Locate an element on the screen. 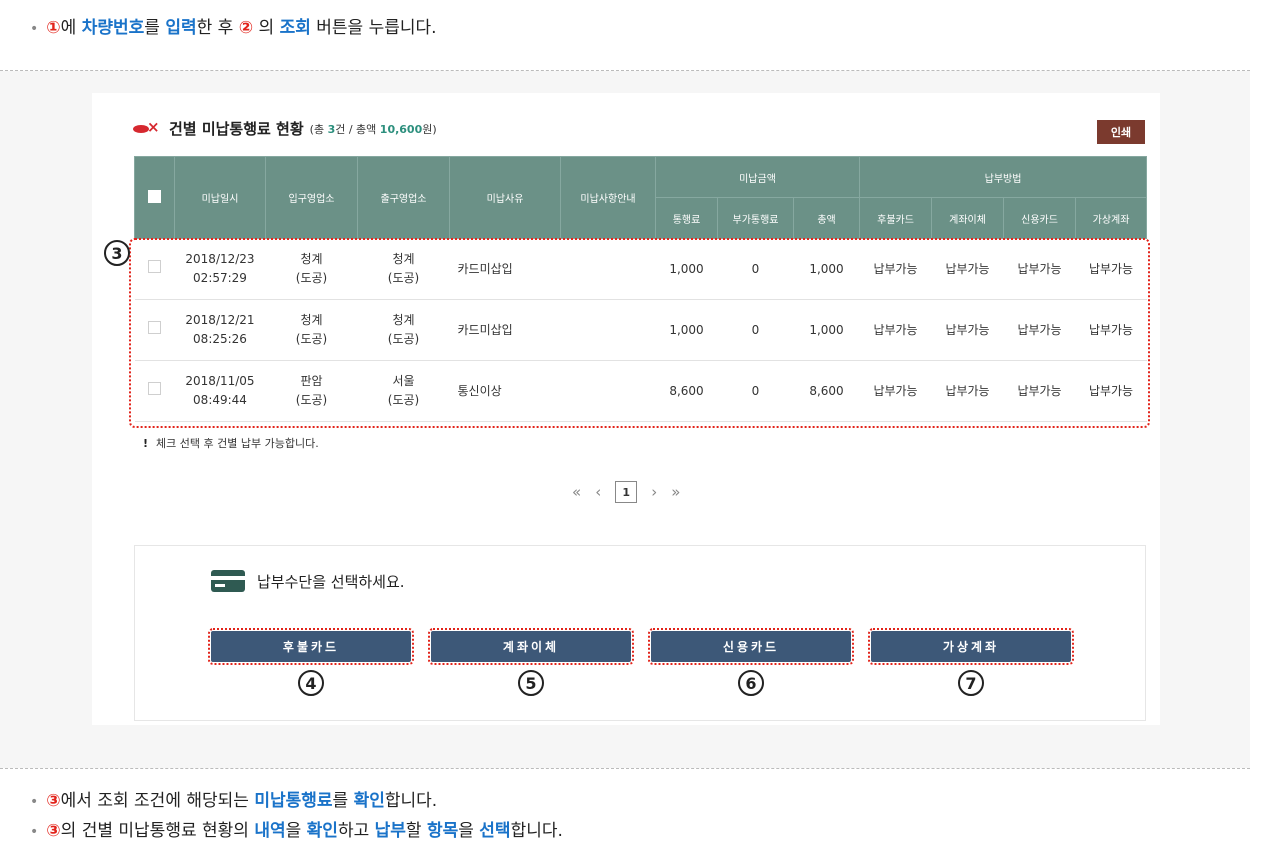 The width and height of the screenshot is (1280, 863). marker-3: 3 is located at coordinates (117, 253).